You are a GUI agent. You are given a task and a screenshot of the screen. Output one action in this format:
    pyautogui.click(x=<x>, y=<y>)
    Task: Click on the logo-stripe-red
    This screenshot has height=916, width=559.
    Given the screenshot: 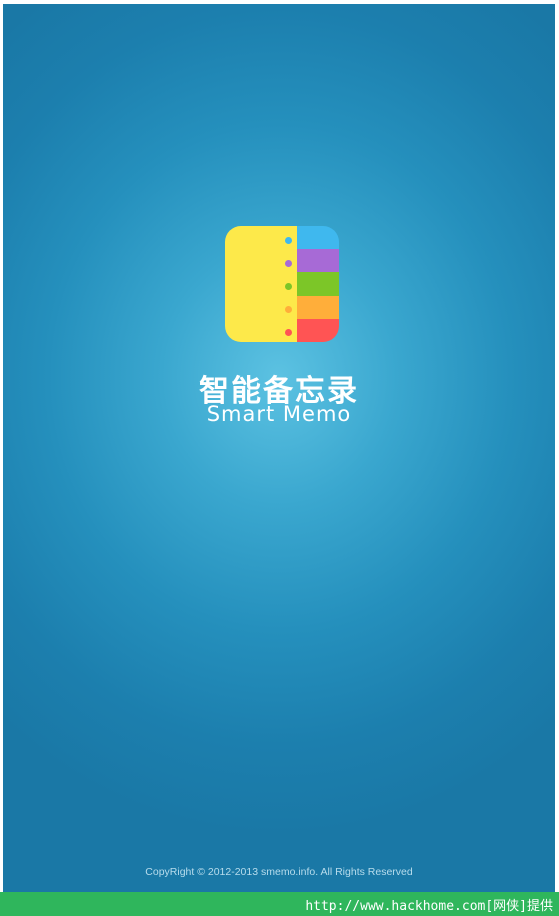 What is the action you would take?
    pyautogui.click(x=318, y=330)
    